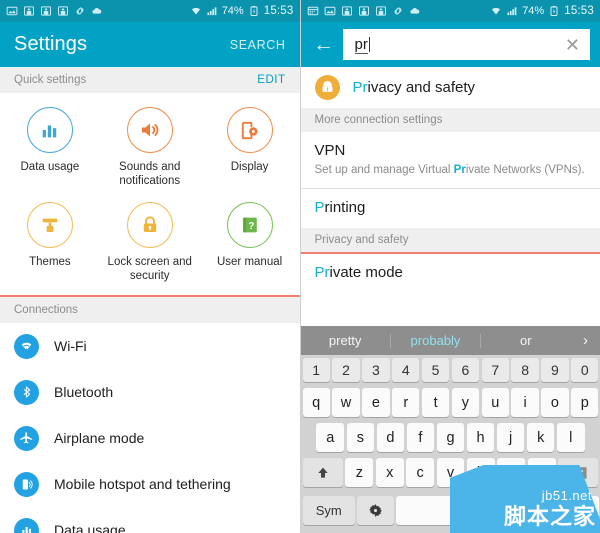  Describe the element at coordinates (316, 370) in the screenshot. I see `key-1: 1` at that location.